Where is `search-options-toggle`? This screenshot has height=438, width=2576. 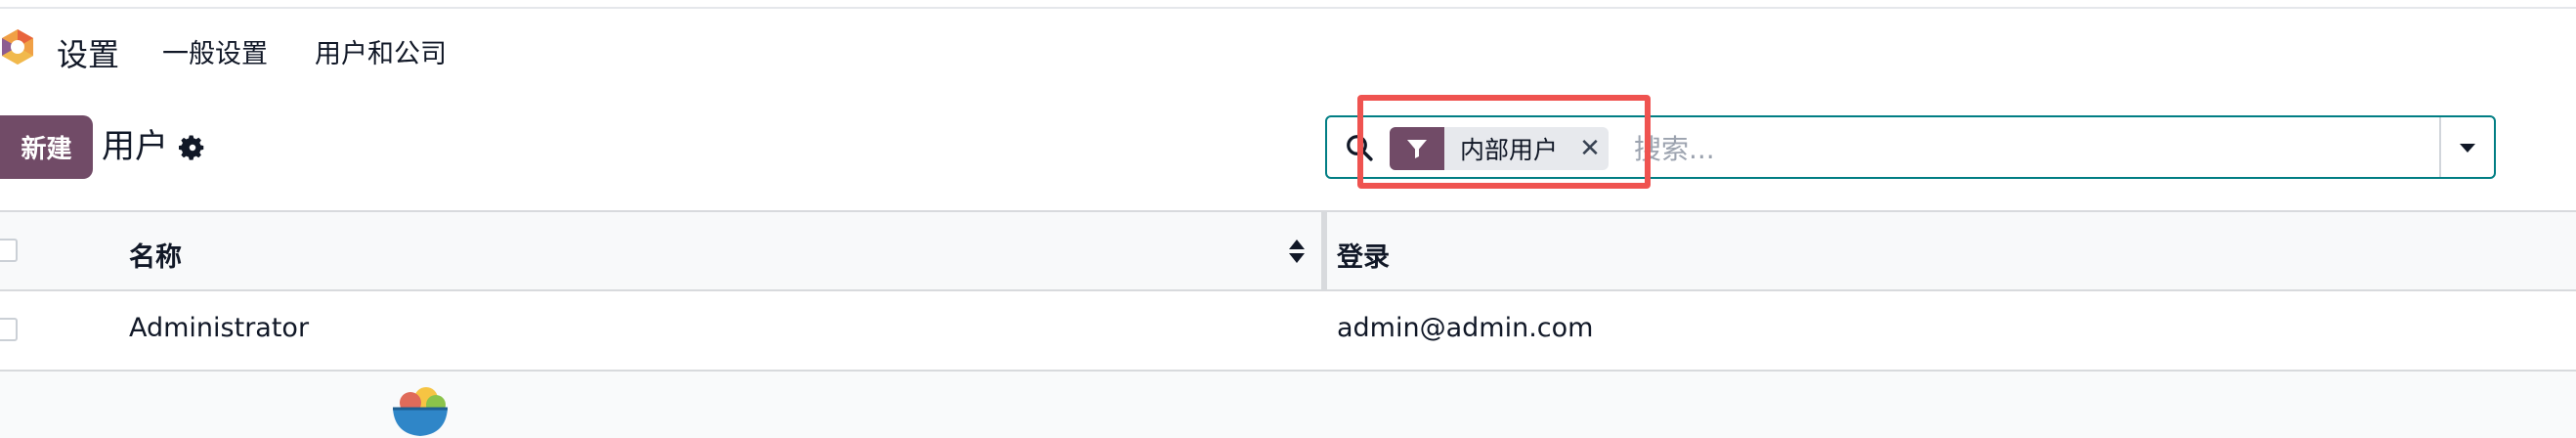 search-options-toggle is located at coordinates (2466, 147).